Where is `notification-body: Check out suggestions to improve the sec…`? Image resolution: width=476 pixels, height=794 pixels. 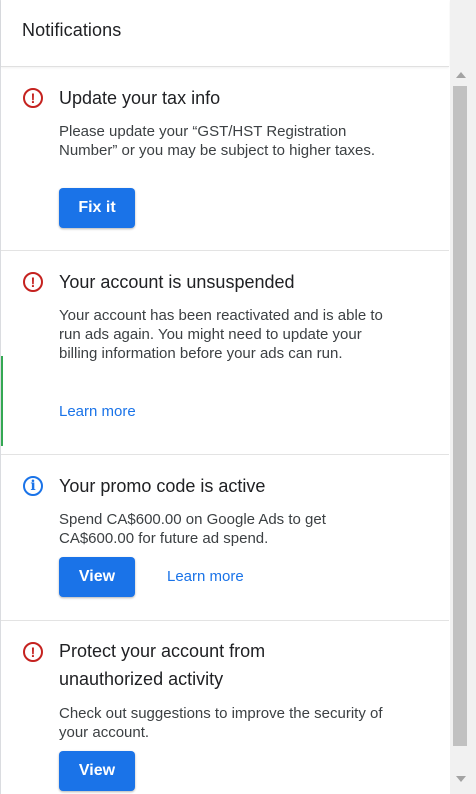 notification-body: Check out suggestions to improve the sec… is located at coordinates (221, 723).